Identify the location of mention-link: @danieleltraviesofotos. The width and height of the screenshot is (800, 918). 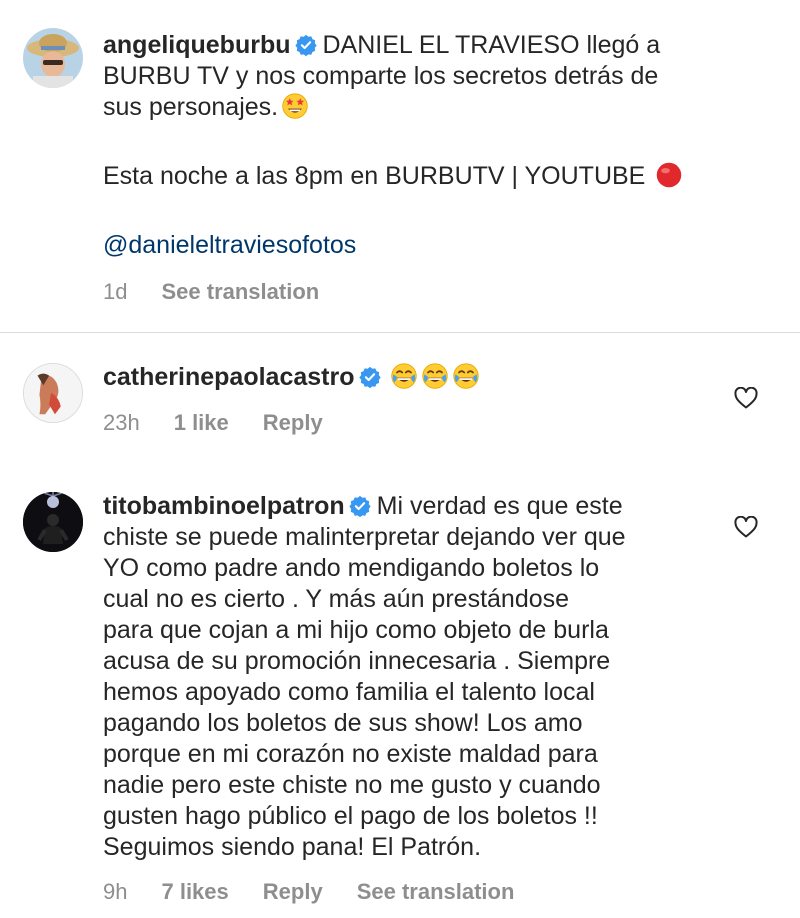
(229, 245).